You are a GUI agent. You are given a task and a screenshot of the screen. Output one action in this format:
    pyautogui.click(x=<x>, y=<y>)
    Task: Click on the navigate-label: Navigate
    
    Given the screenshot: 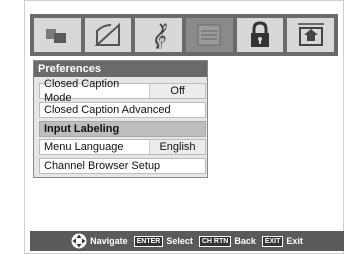 What is the action you would take?
    pyautogui.click(x=109, y=241)
    